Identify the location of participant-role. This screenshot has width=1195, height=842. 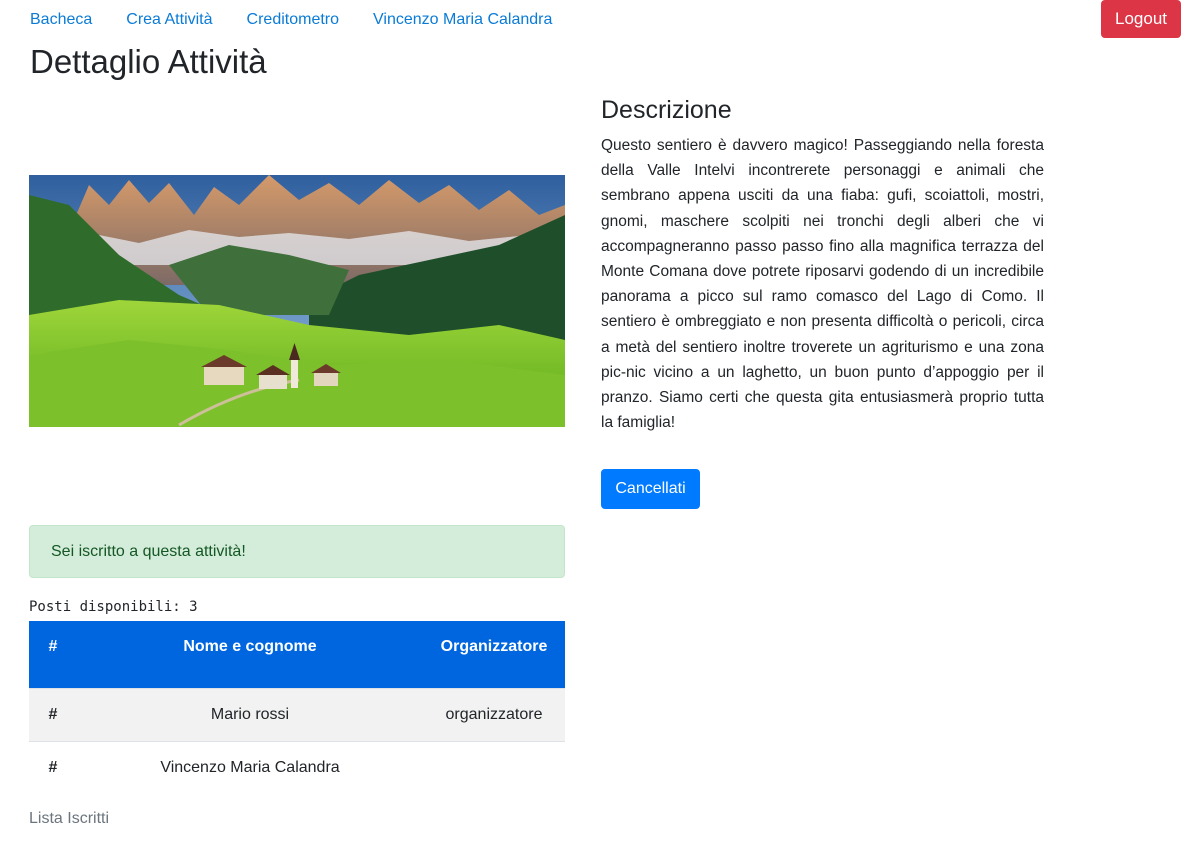
(494, 767).